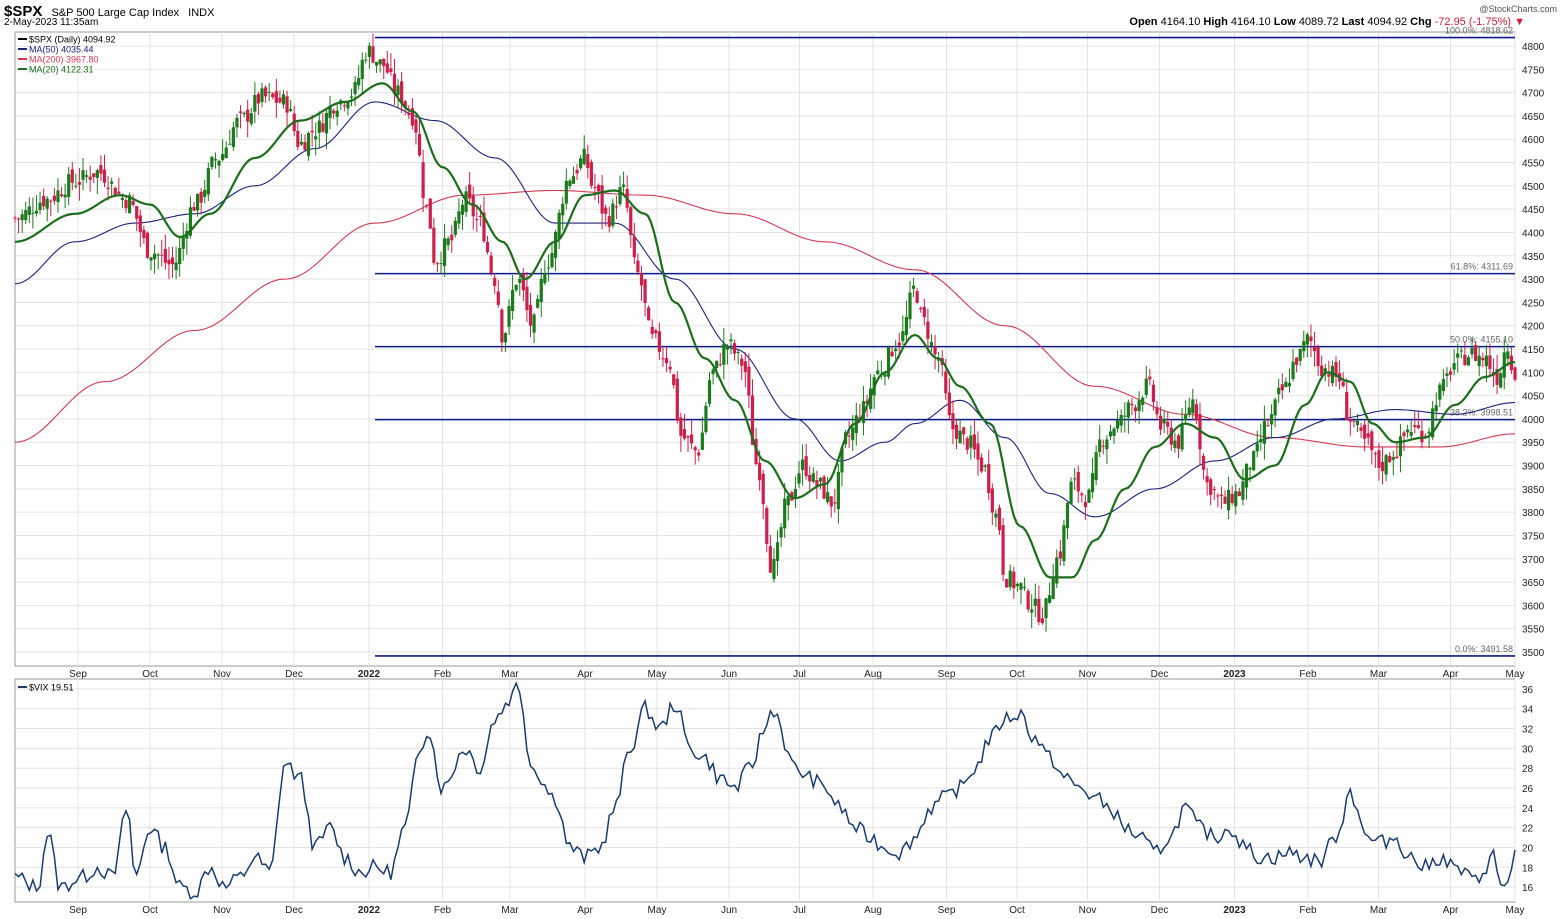 This screenshot has width=1565, height=919. Describe the element at coordinates (1017, 674) in the screenshot. I see `x-tick-label: Oct` at that location.